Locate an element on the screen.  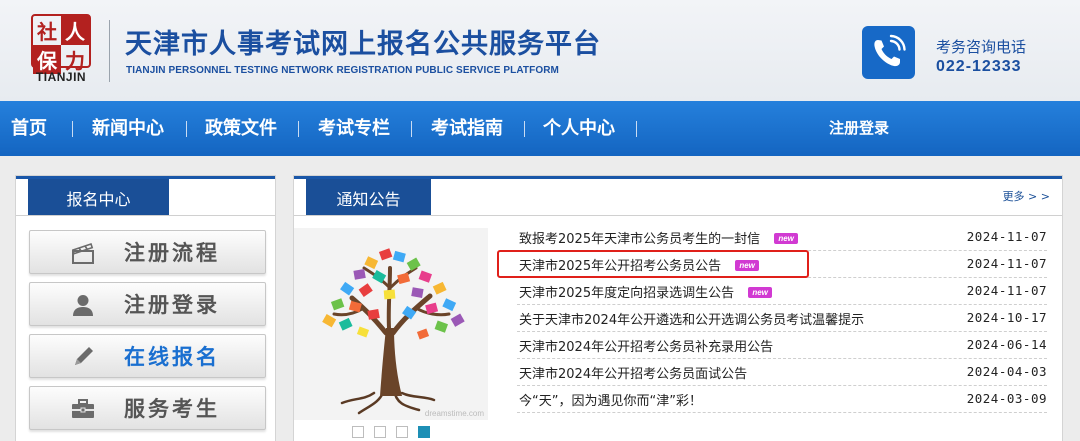
notice-row: 天津市2025年度定向招录选调生公告 new 2024-11-07 is located at coordinates (782, 291).